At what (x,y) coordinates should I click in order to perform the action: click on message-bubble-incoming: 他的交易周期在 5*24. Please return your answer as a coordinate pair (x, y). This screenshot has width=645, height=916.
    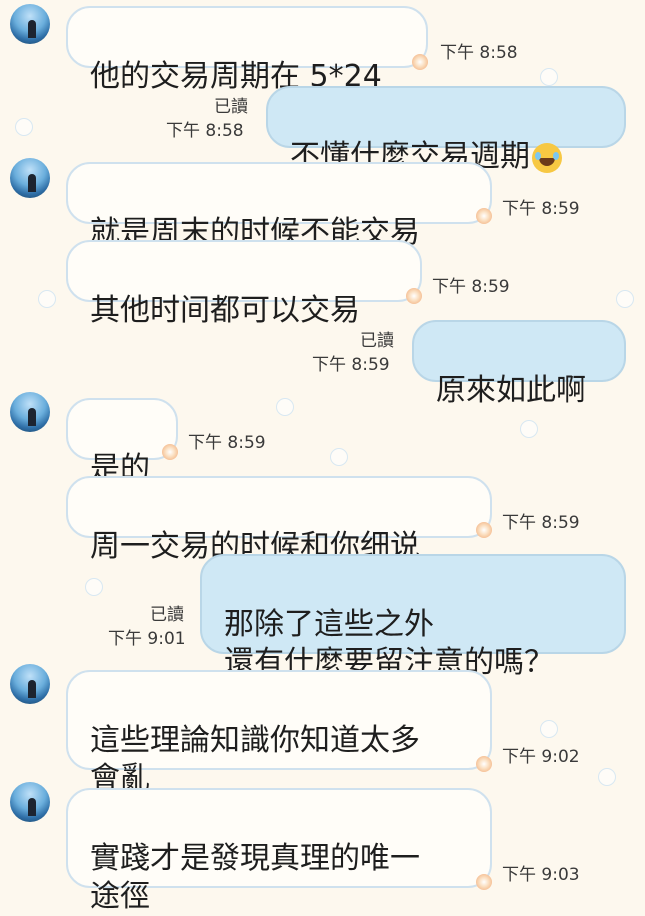
    Looking at the image, I should click on (247, 50).